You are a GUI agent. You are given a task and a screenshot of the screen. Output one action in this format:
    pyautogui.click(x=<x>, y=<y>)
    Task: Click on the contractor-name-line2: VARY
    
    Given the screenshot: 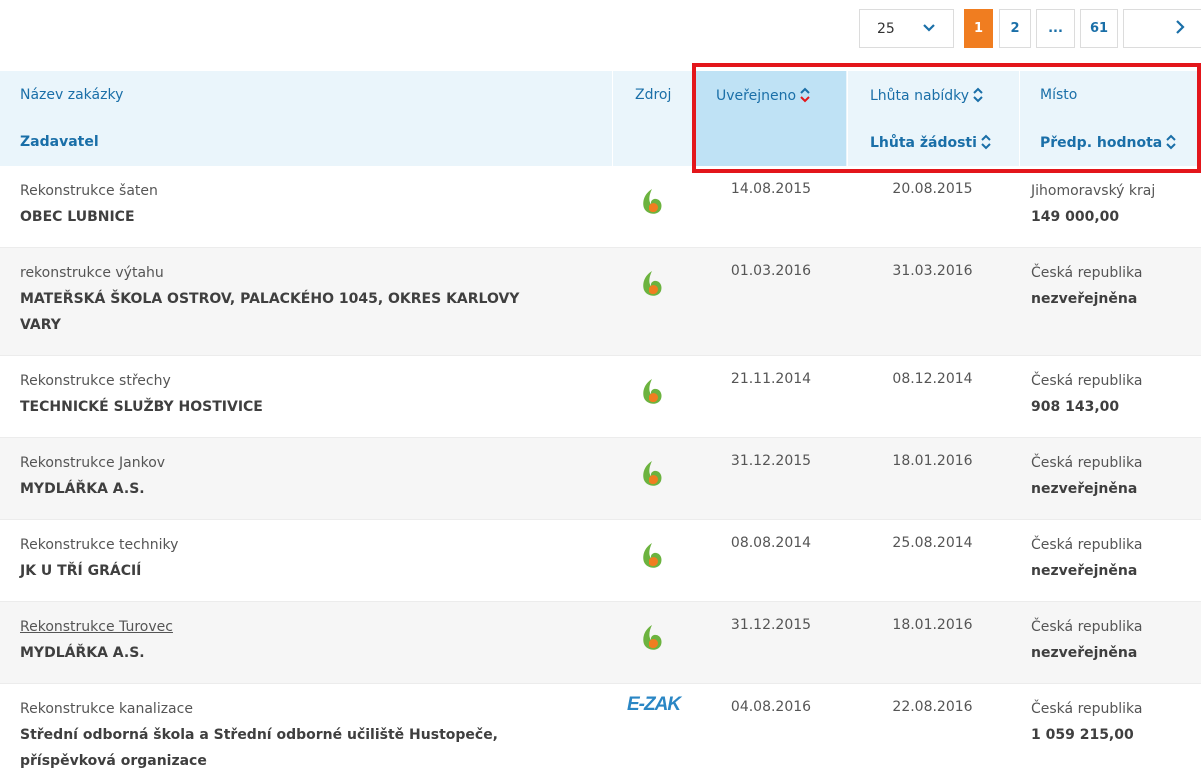 What is the action you would take?
    pyautogui.click(x=40, y=325)
    